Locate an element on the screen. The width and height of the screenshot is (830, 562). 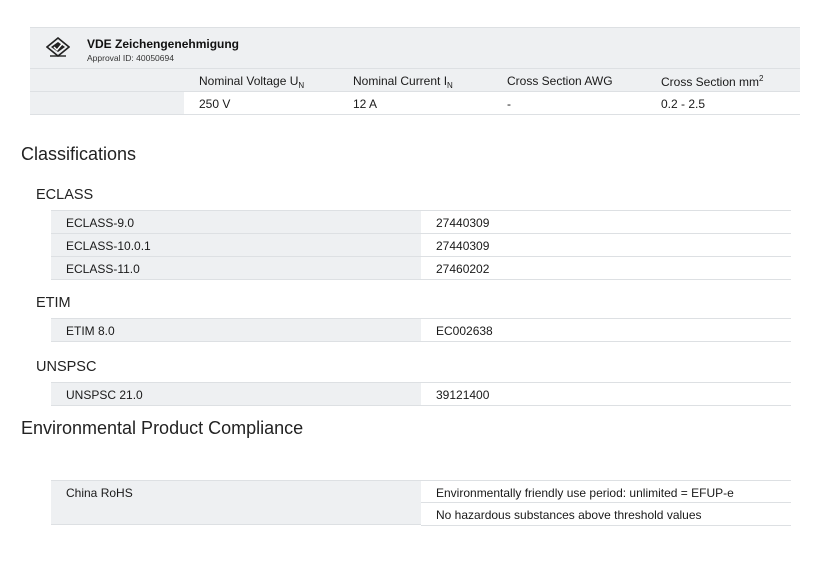
value-cross-section-mm: 0.2 - 2.5 is located at coordinates (683, 104).